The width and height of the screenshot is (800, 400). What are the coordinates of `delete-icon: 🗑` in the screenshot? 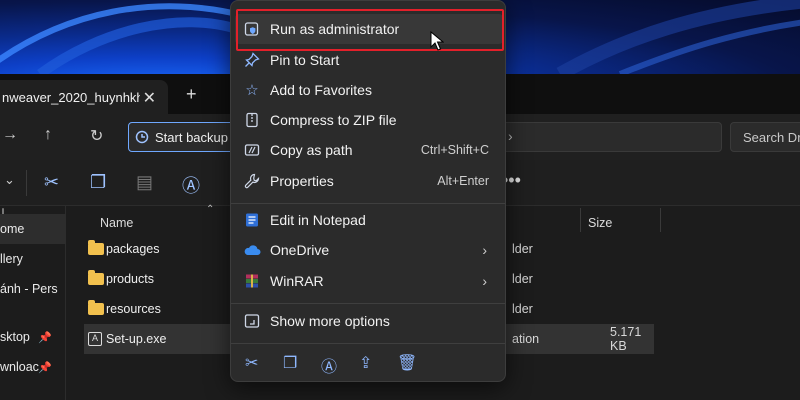 It's located at (407, 363).